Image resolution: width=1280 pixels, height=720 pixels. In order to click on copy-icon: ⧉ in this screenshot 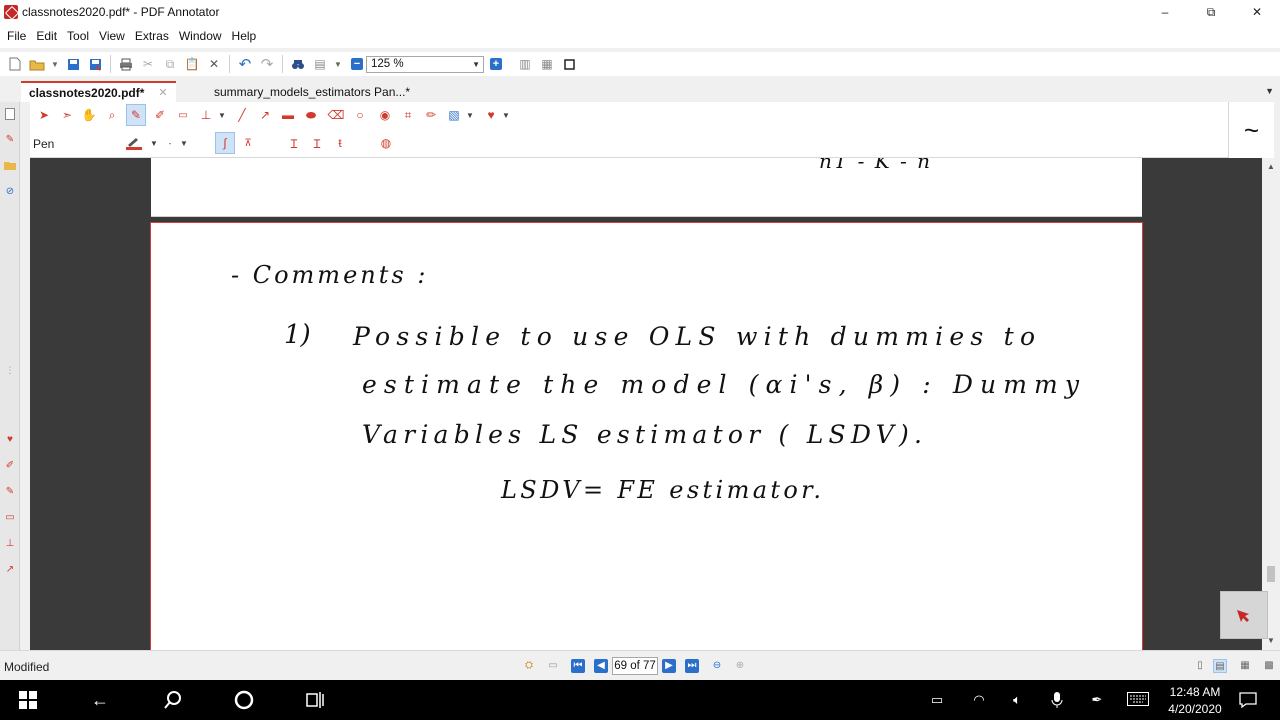, I will do `click(170, 64)`.